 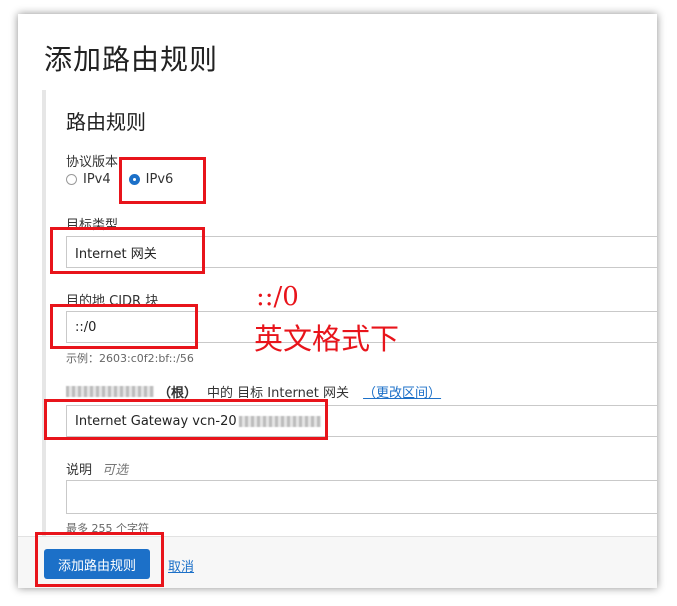 I want to click on radio-ipv6-label: IPv6, so click(x=159, y=179).